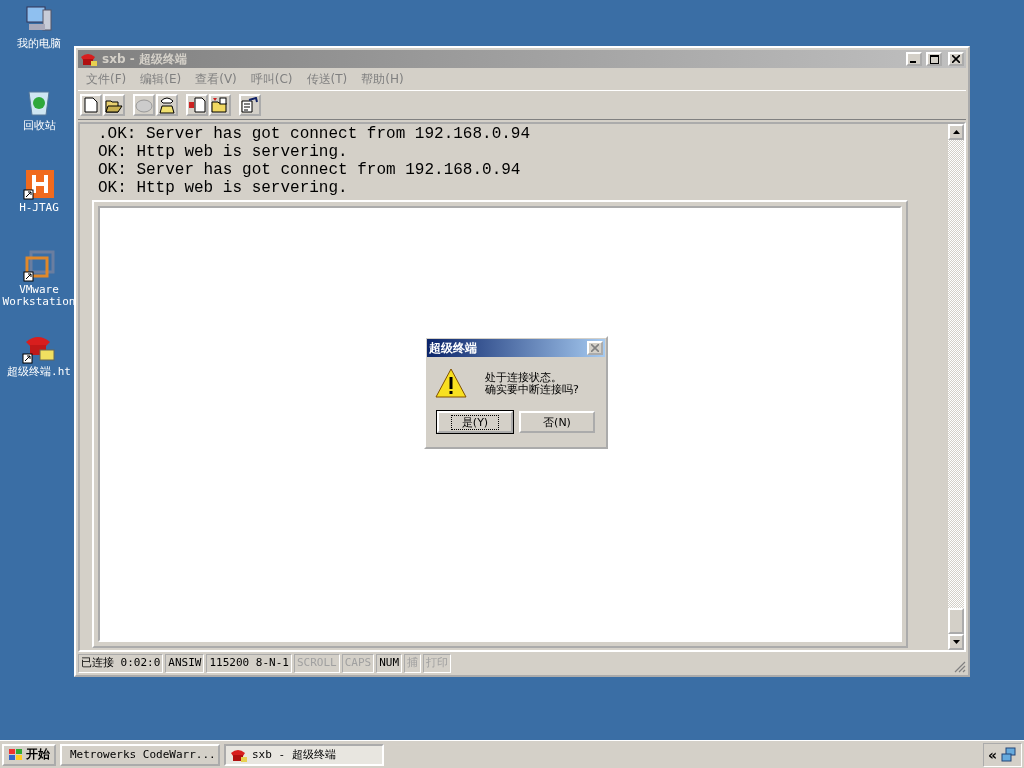  I want to click on terminal-line: .OK: Server has got connect from 192.168.0.94, so click(315, 134).